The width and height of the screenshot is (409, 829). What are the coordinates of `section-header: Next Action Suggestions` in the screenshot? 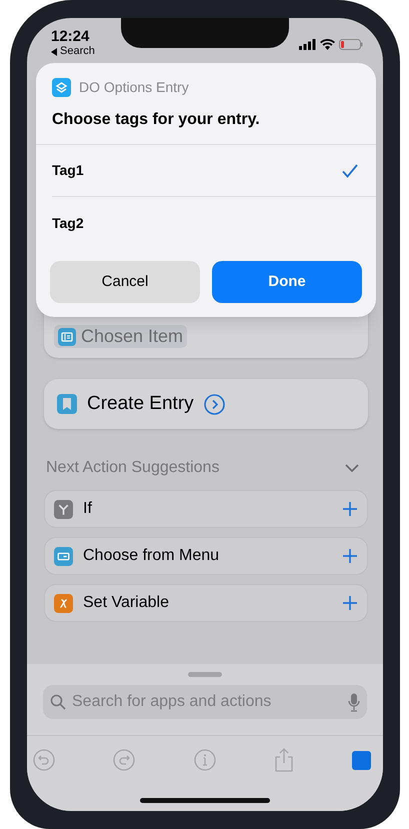 It's located at (133, 468).